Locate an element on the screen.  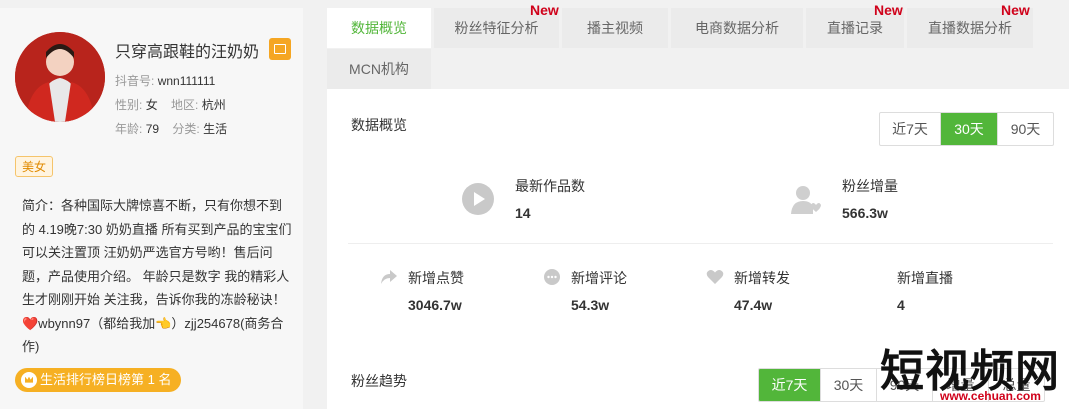
likes-label: 新增点赞 is located at coordinates (436, 278).